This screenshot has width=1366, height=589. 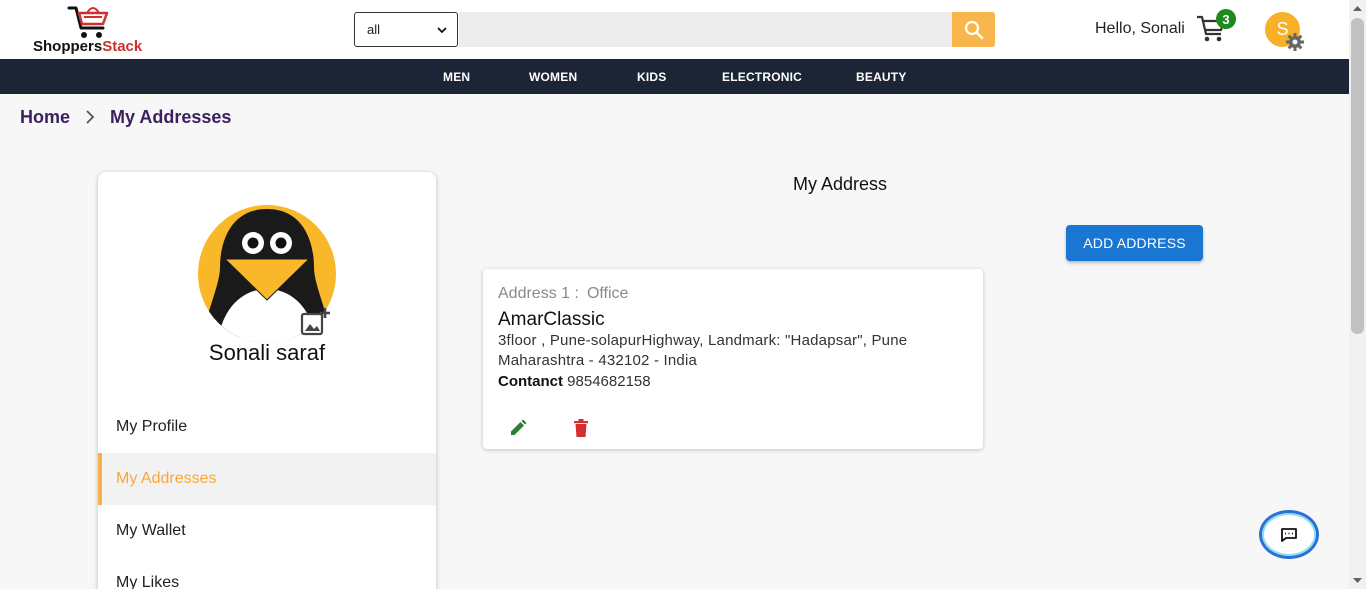 I want to click on chat-button, so click(x=1289, y=534).